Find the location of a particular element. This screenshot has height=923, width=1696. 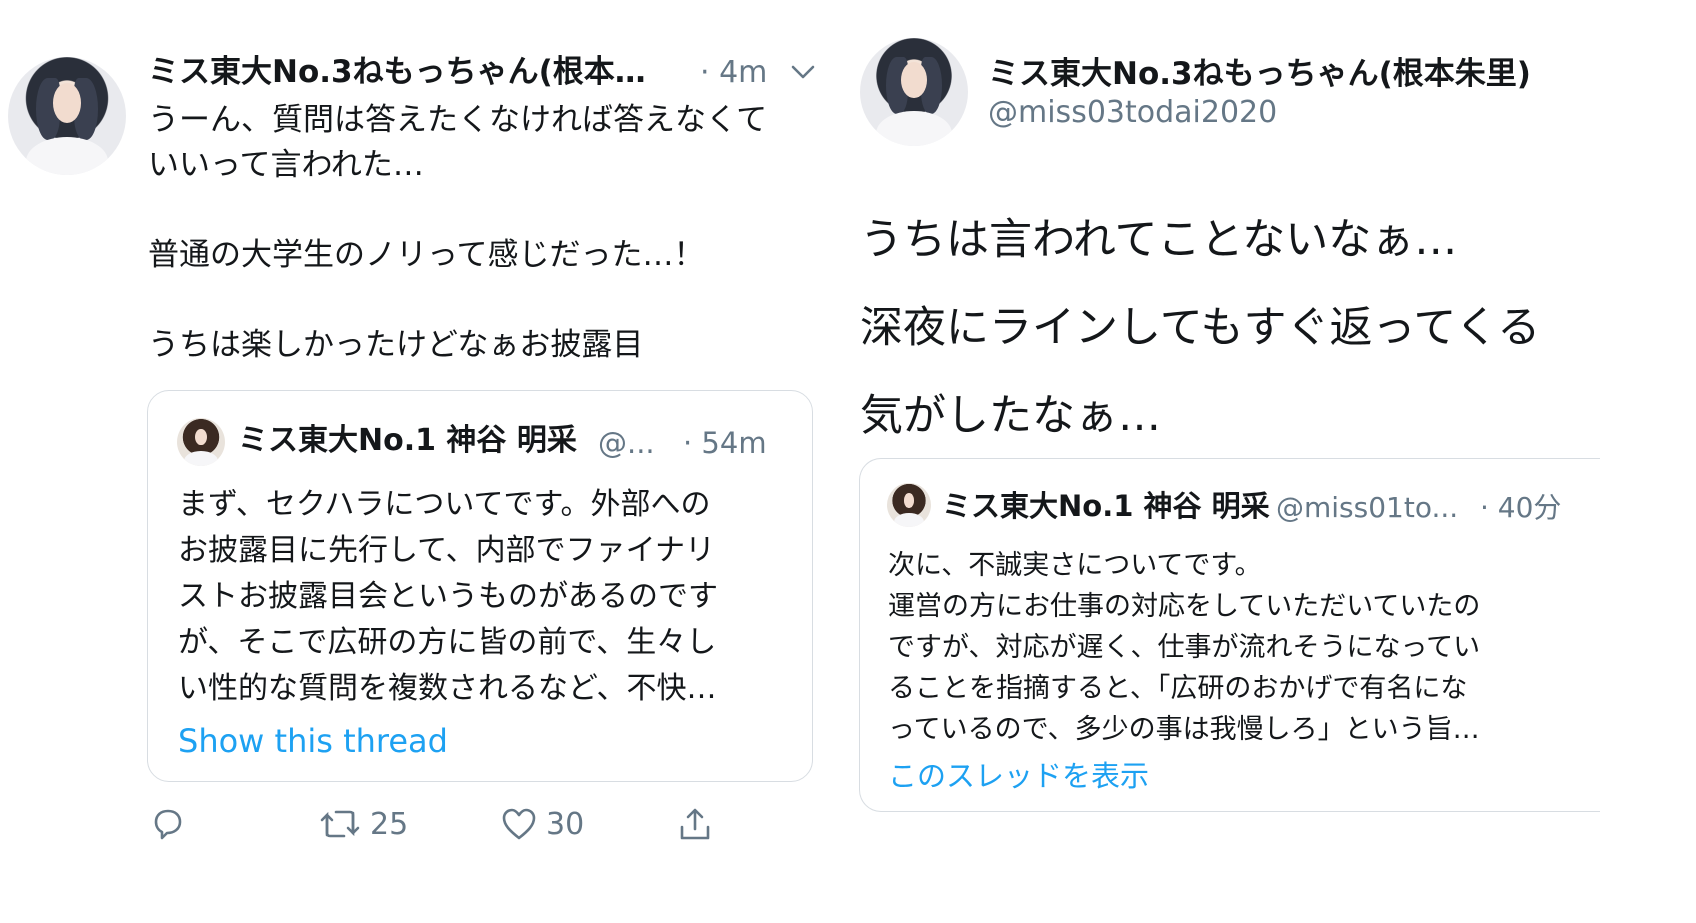

author-name: ミス東大No.3ねもっちゃん(根本朱里) is located at coordinates (1259, 74).